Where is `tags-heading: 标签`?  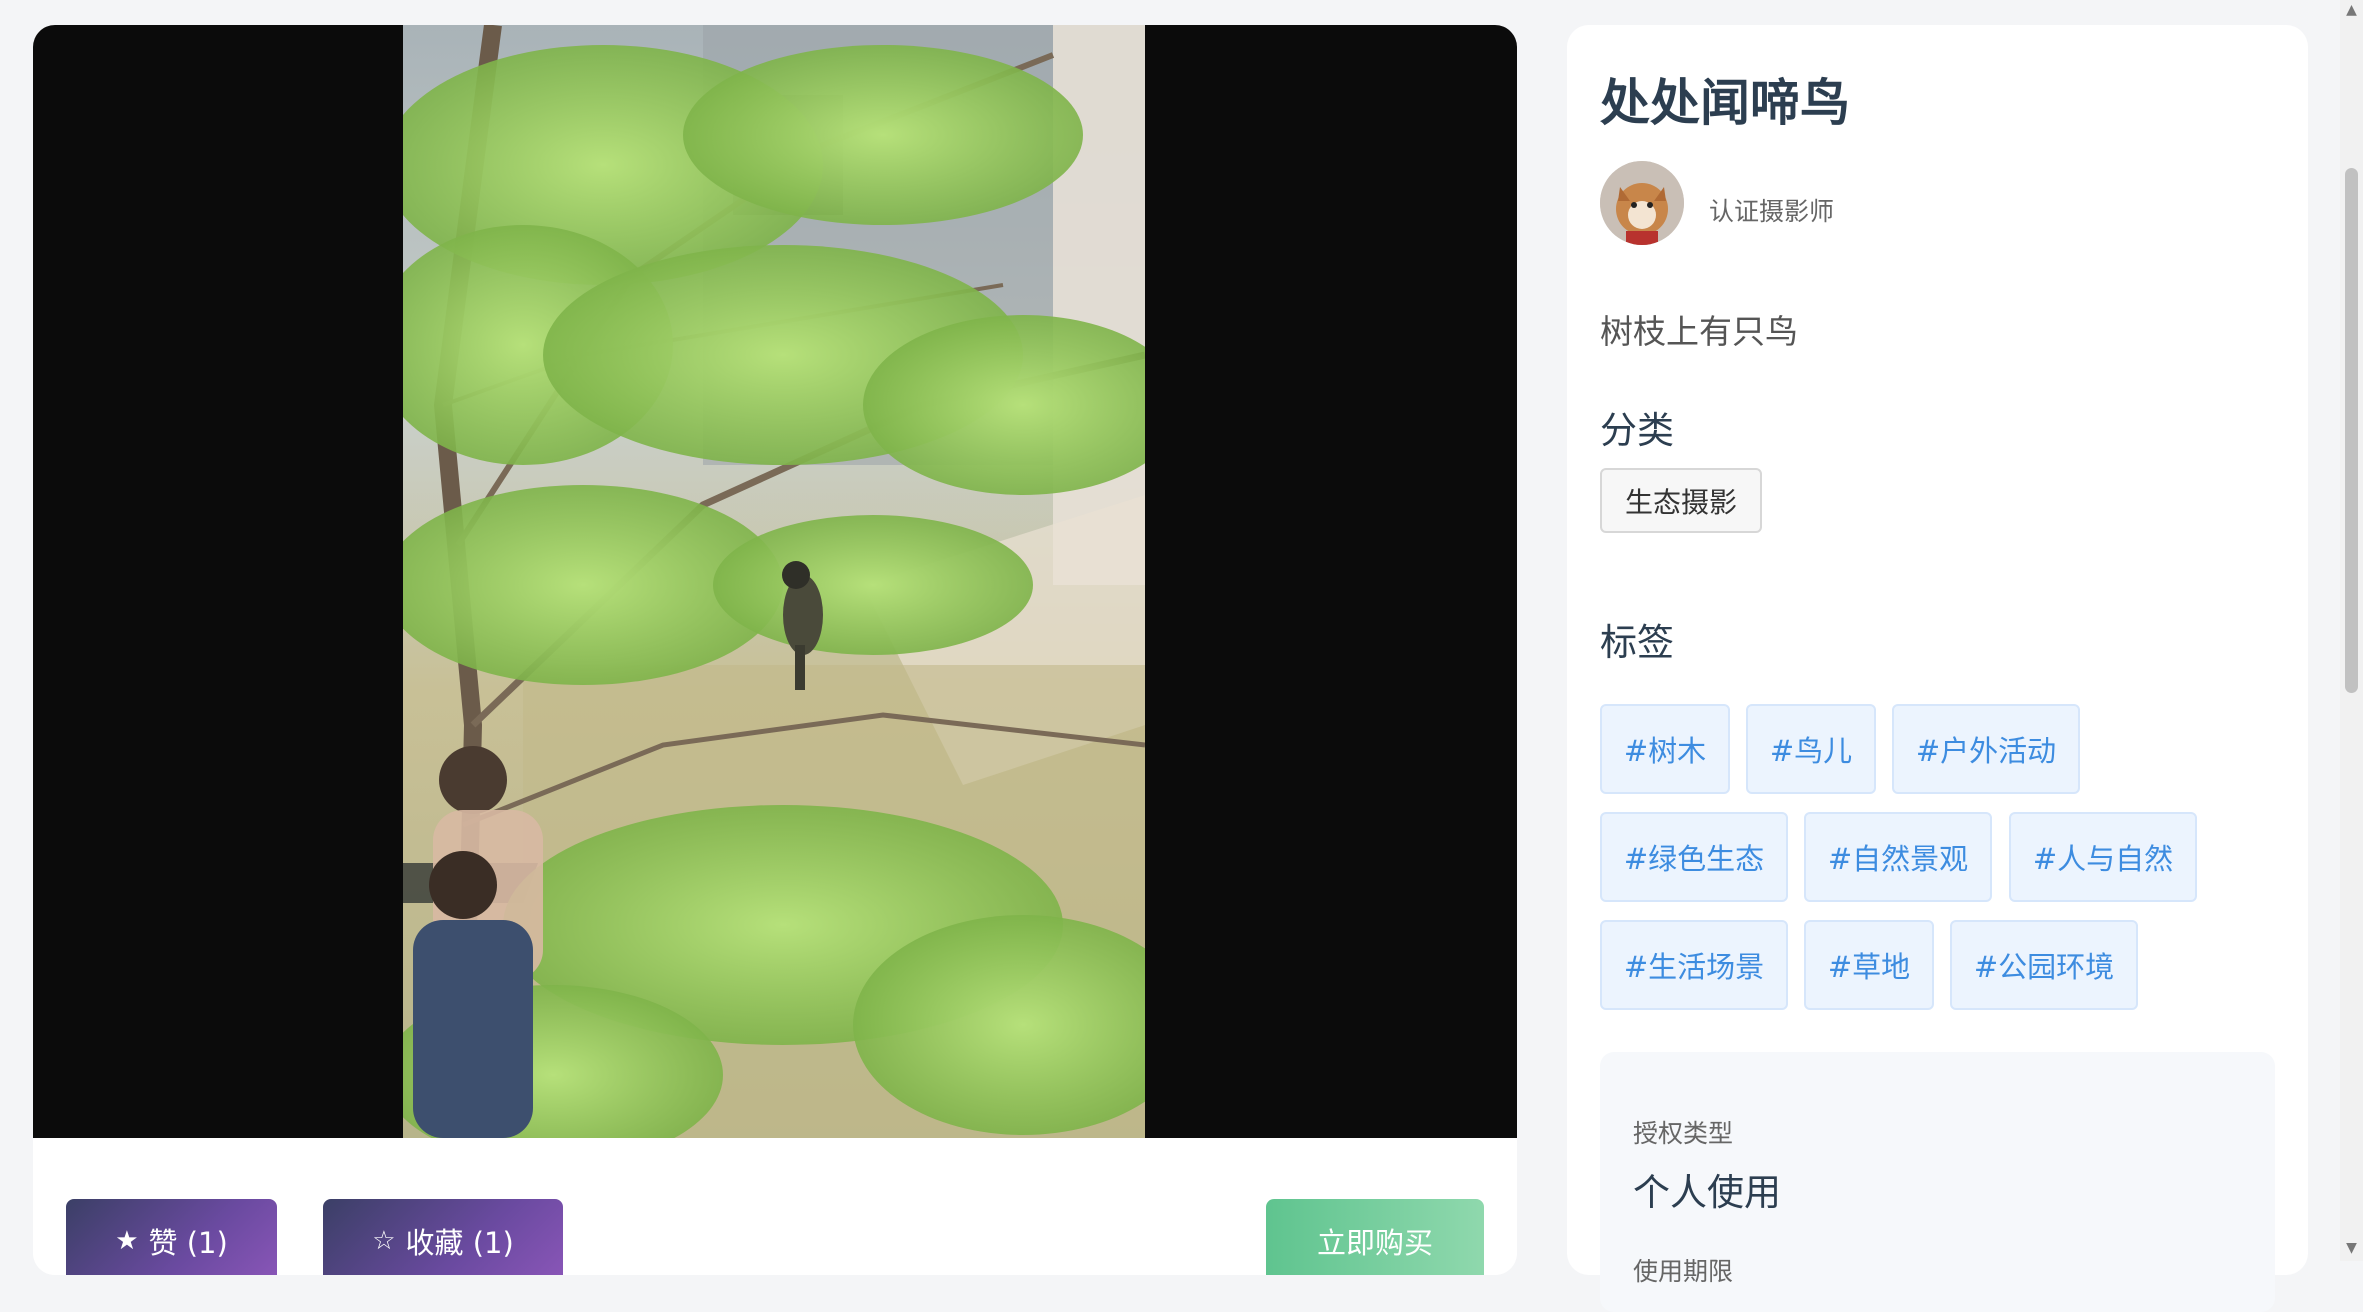
tags-heading: 标签 is located at coordinates (1637, 642).